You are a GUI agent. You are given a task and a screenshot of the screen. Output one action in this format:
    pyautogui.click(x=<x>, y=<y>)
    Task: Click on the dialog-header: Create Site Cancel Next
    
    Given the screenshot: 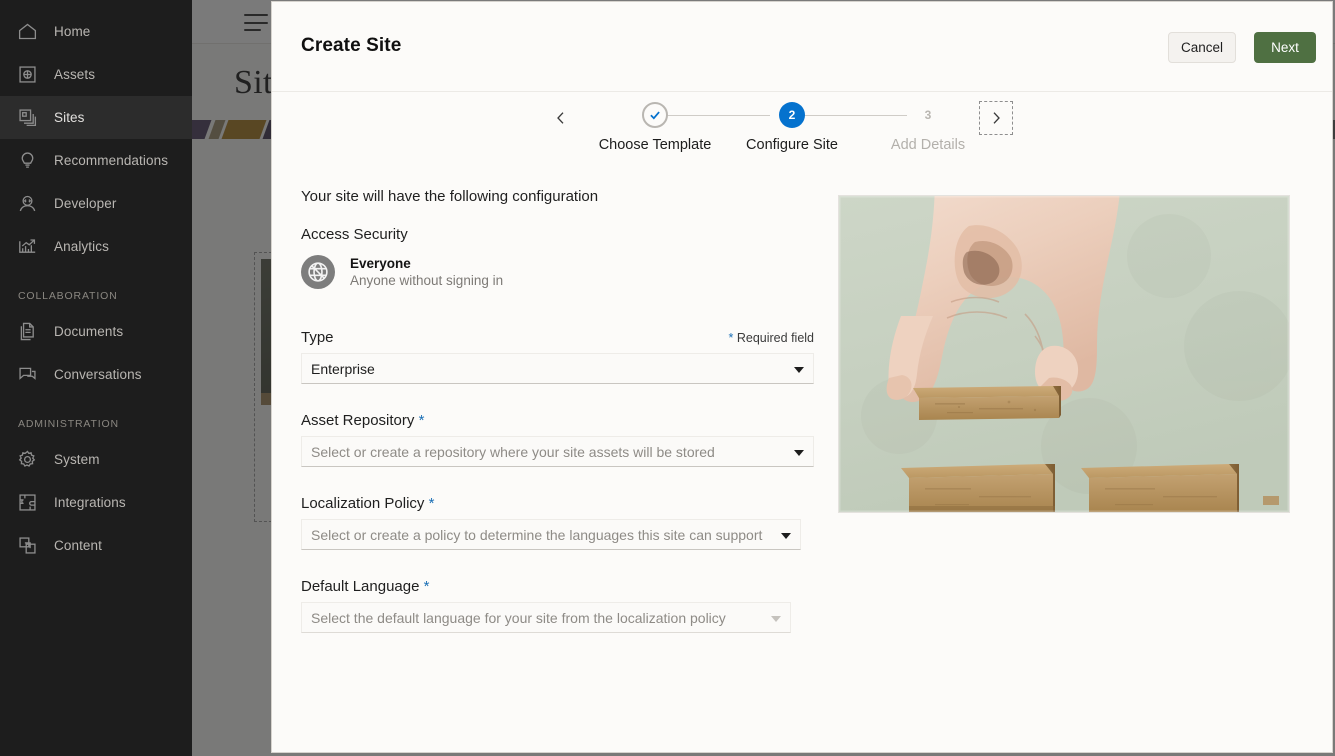 What is the action you would take?
    pyautogui.click(x=802, y=47)
    